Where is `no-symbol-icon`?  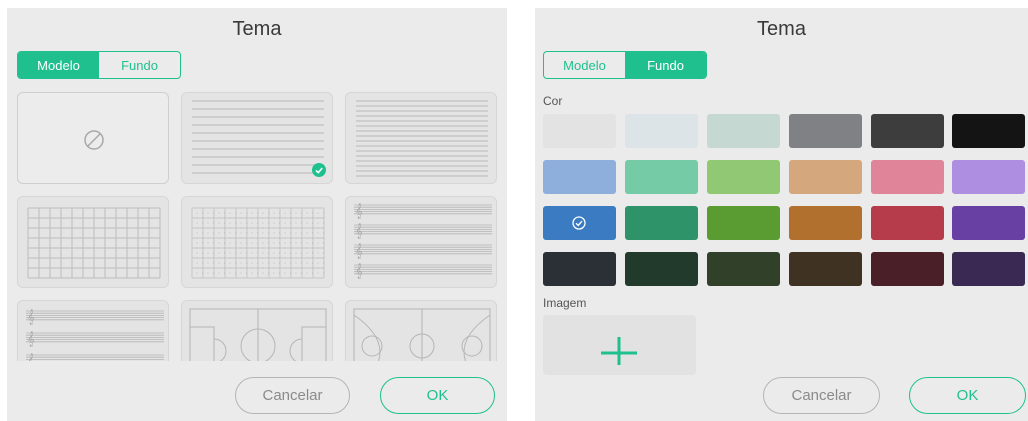 no-symbol-icon is located at coordinates (94, 140).